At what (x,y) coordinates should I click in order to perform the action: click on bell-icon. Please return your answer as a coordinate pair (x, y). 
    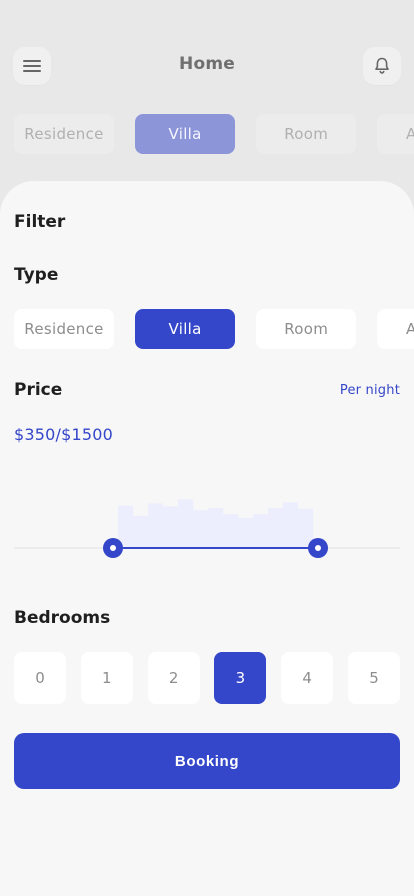
    Looking at the image, I should click on (382, 66).